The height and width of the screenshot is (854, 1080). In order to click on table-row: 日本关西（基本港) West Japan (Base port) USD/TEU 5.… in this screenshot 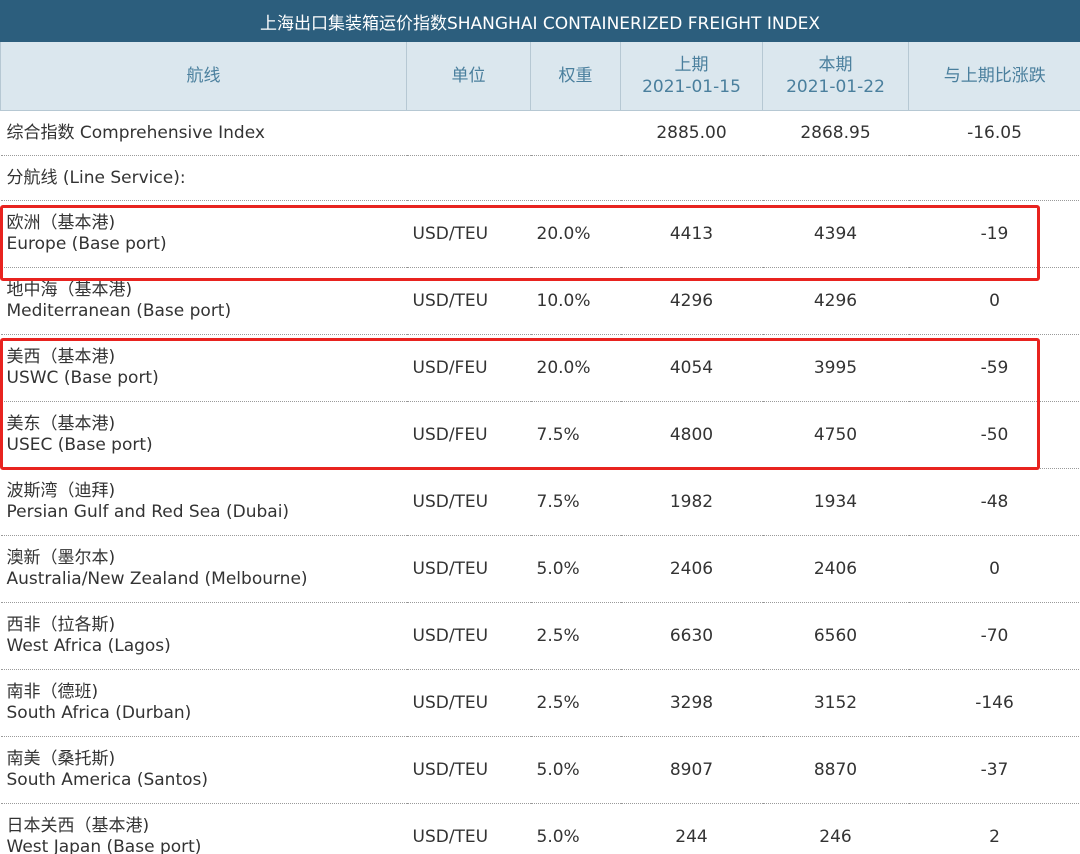, I will do `click(540, 828)`.